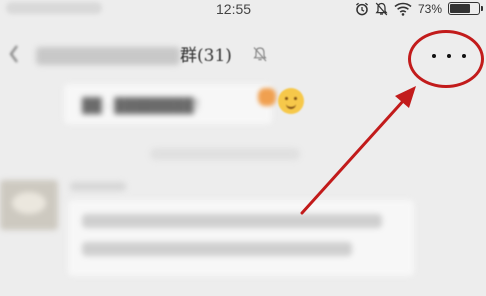 This screenshot has width=486, height=296. I want to click on battery-nub, so click(482, 8).